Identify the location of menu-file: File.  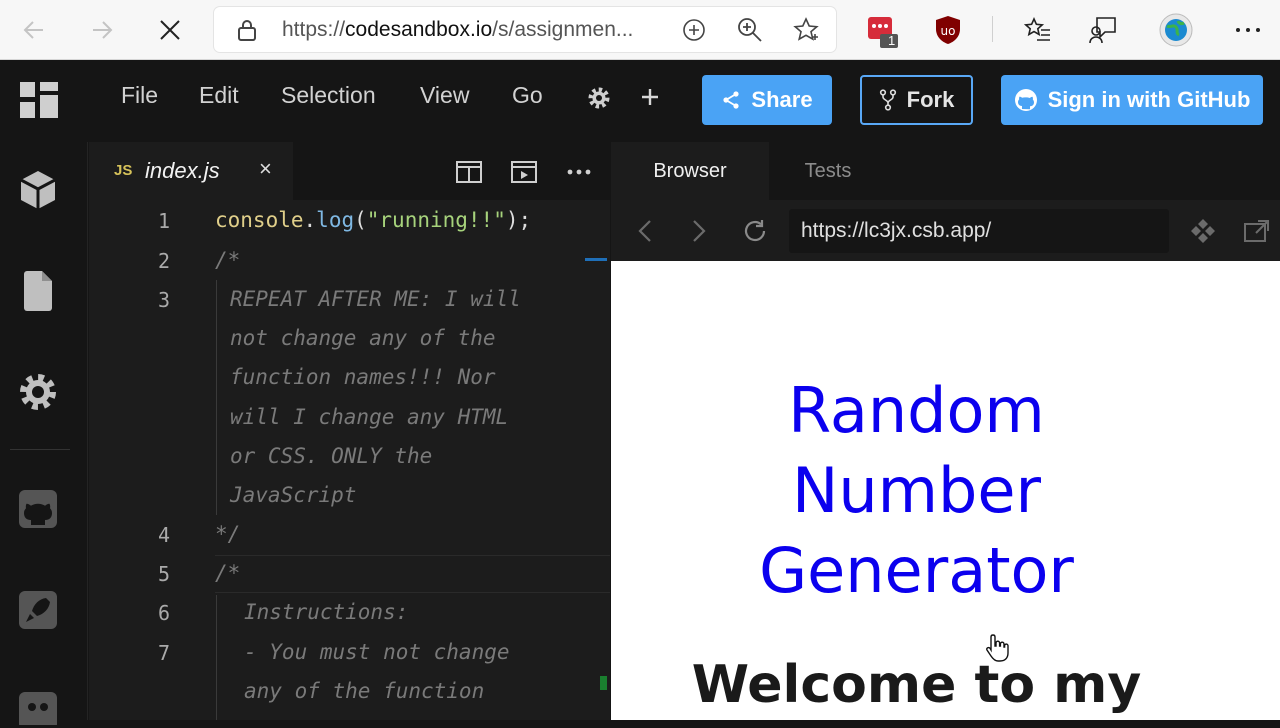
(139, 95).